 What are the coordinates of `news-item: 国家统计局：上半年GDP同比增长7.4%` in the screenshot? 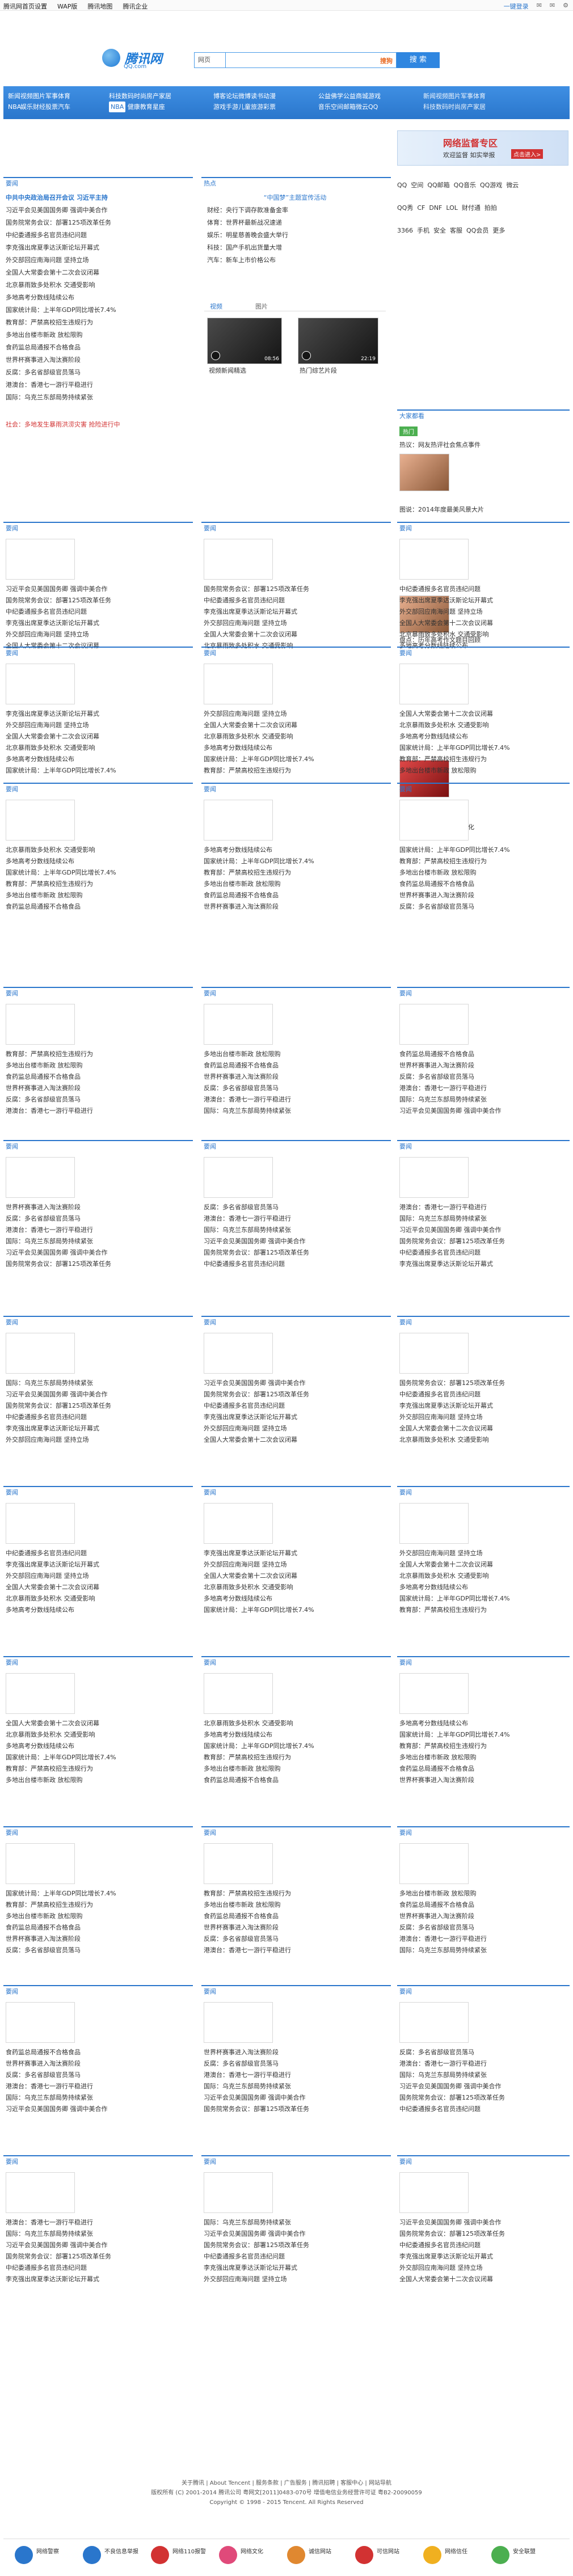 It's located at (99, 310).